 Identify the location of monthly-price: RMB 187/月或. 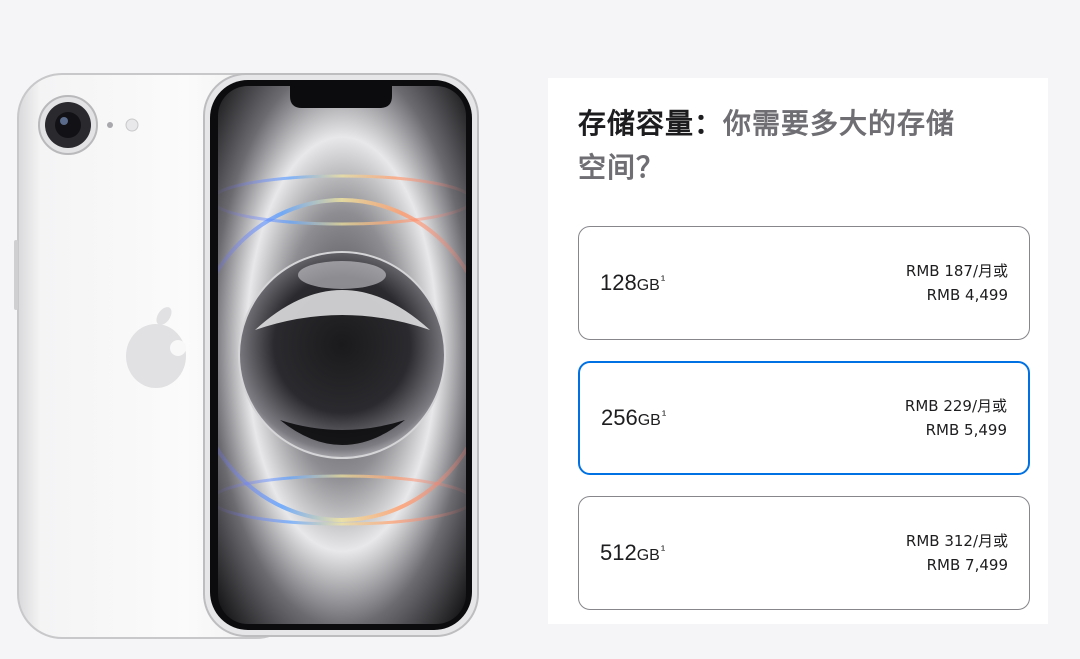
(956, 271).